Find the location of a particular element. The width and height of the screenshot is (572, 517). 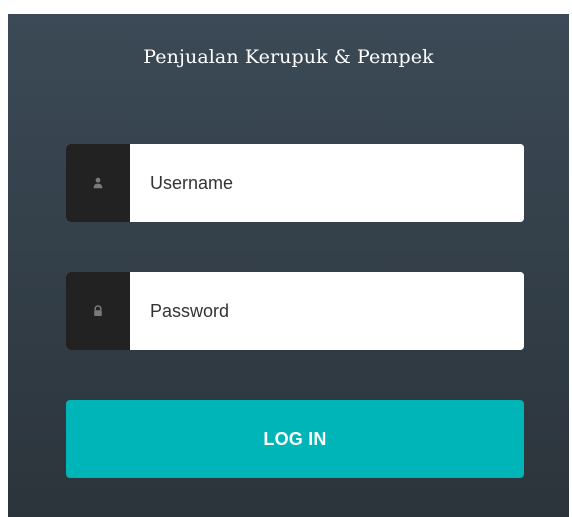

username-icon-box is located at coordinates (98, 183).